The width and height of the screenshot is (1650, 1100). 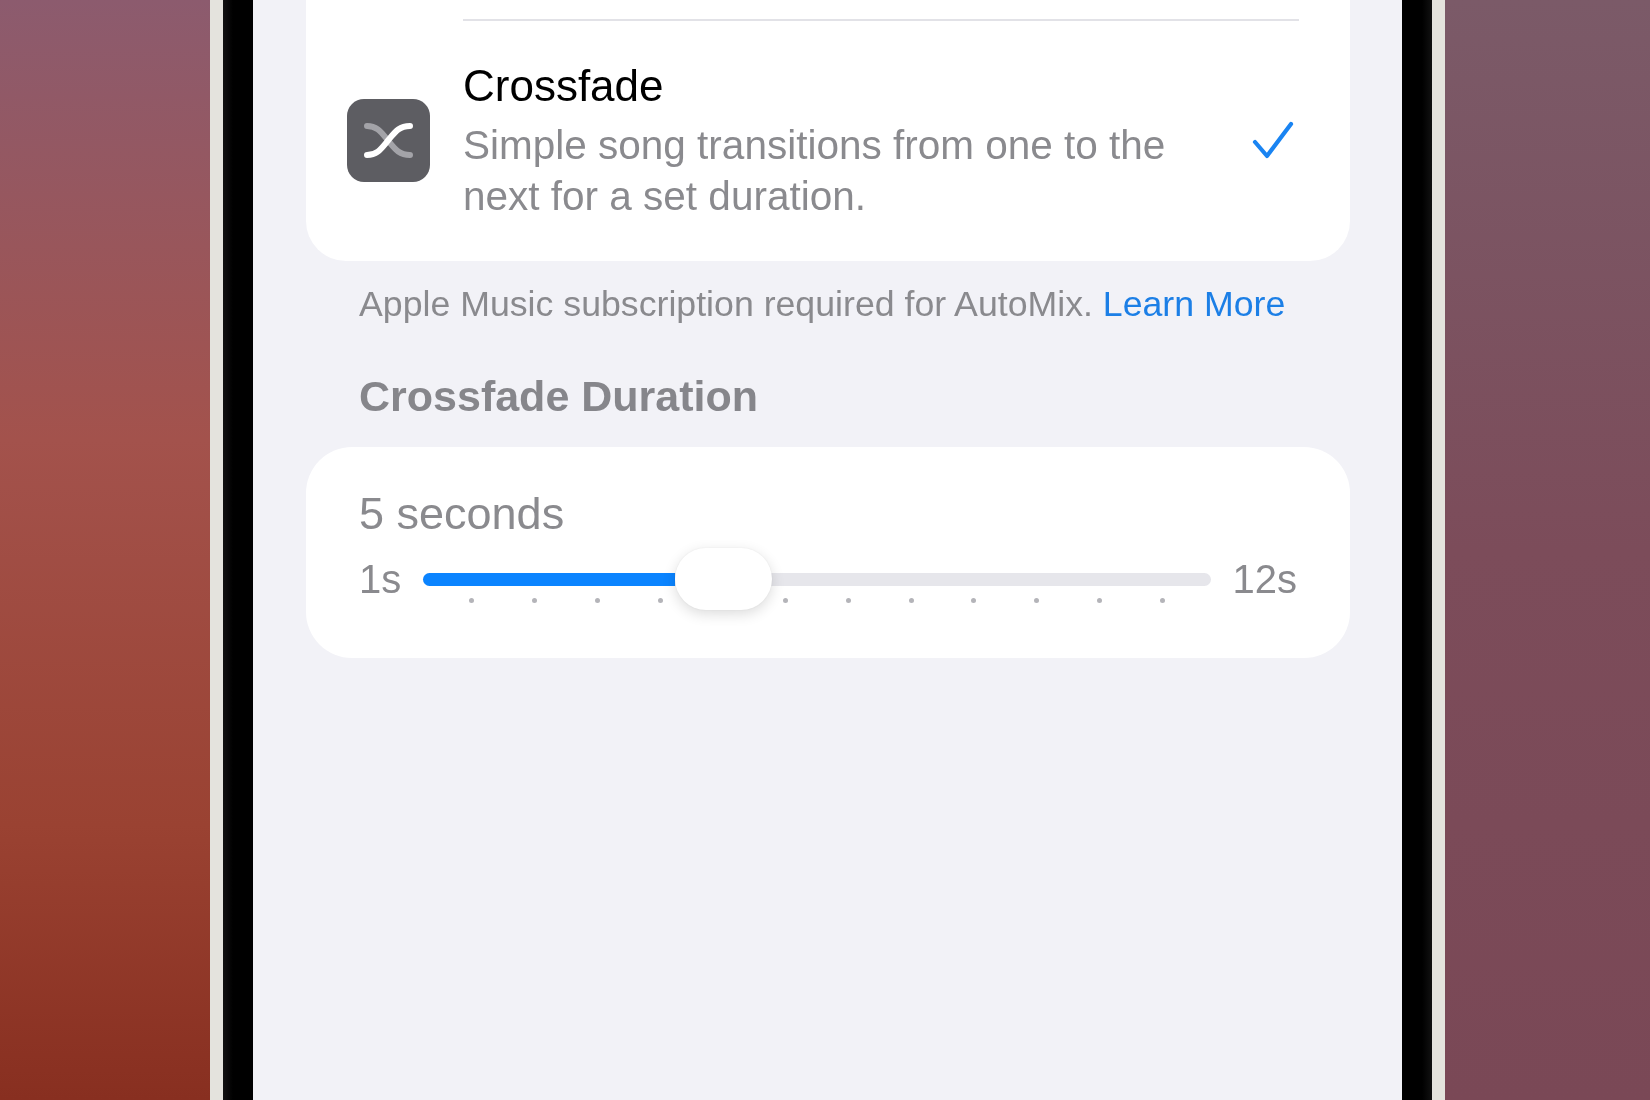 I want to click on option-title: Crossfade, so click(x=564, y=86).